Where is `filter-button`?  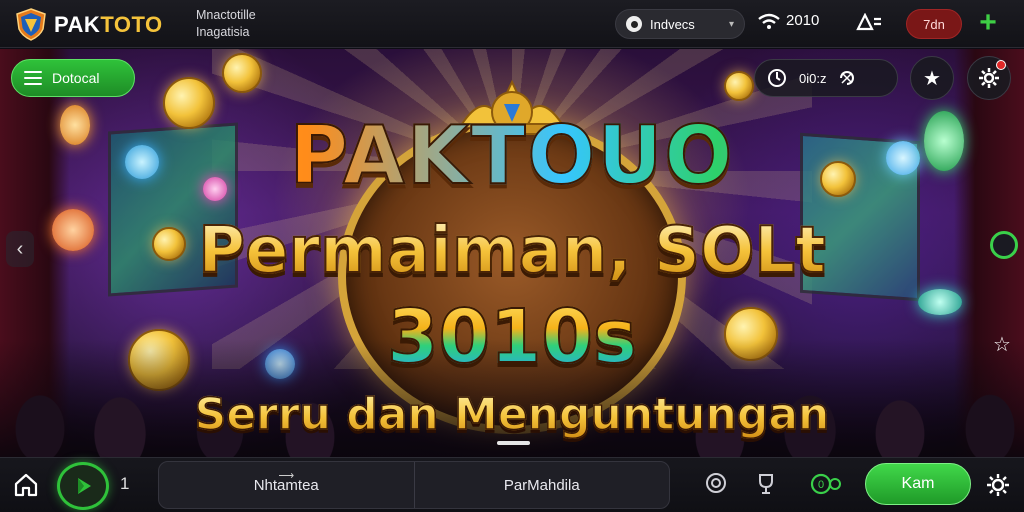 filter-button is located at coordinates (869, 23).